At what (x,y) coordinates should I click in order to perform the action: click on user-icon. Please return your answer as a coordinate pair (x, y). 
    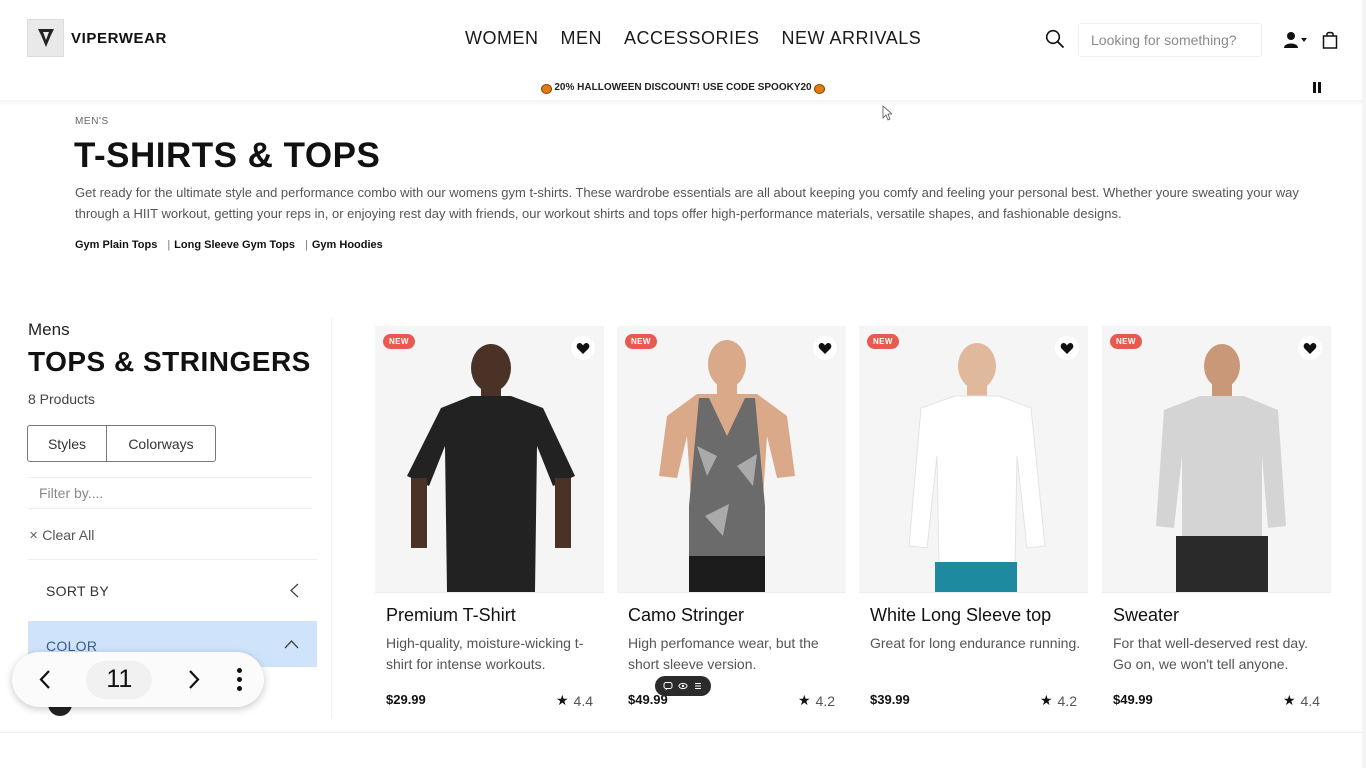
    Looking at the image, I should click on (1297, 40).